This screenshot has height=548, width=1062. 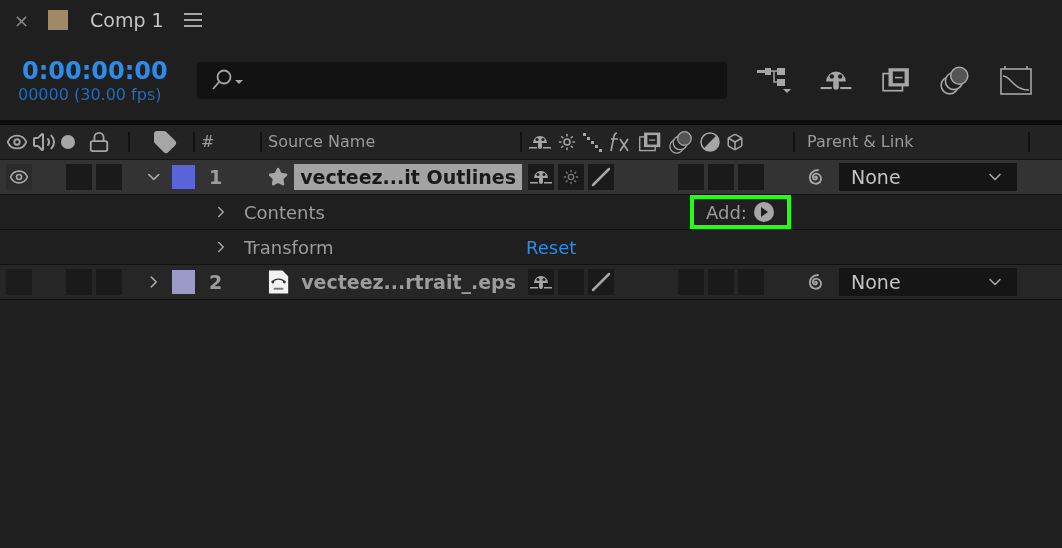 What do you see at coordinates (551, 247) in the screenshot?
I see `reset-link: Reset` at bounding box center [551, 247].